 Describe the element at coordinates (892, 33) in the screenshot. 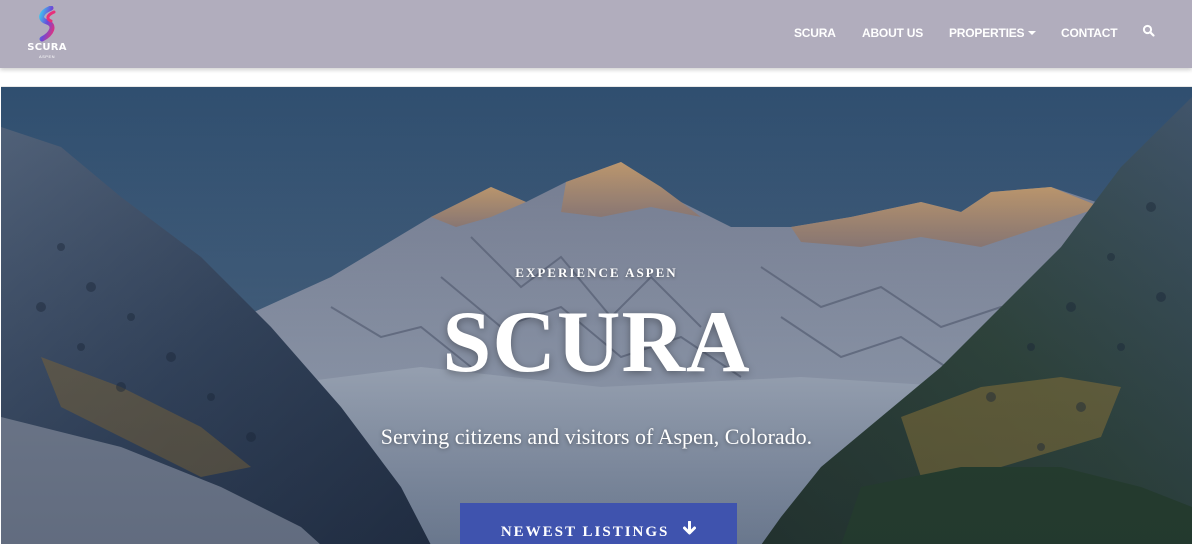

I see `nav-item-about-us: ABOUT US` at that location.